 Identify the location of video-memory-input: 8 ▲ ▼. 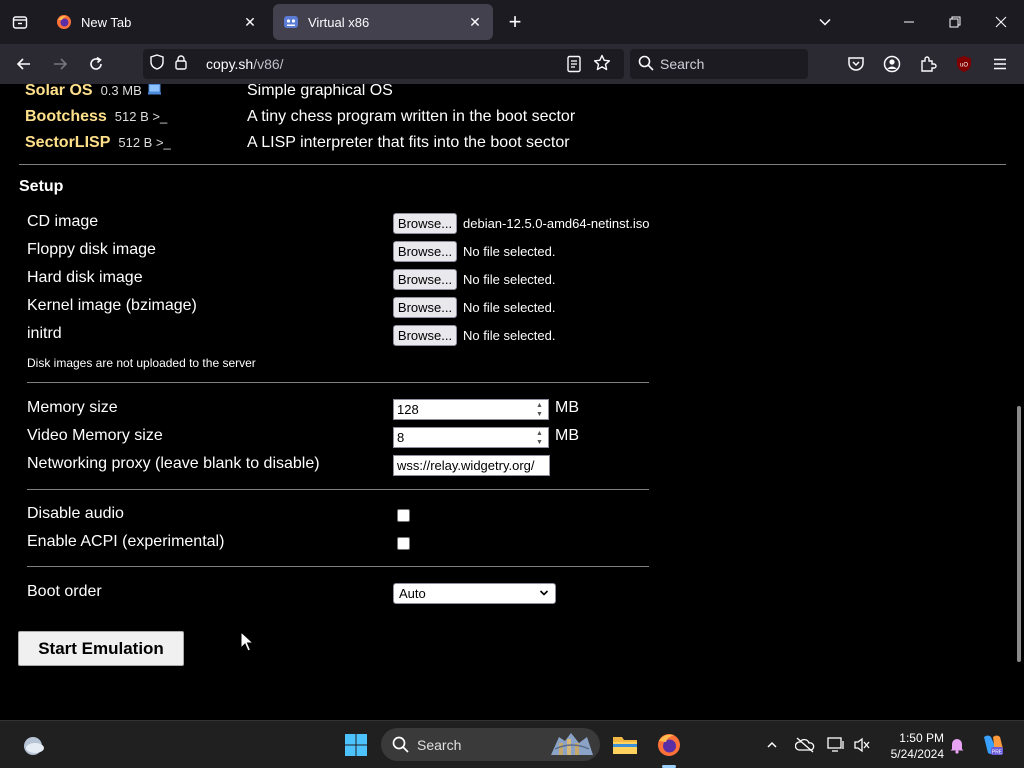
(471, 437).